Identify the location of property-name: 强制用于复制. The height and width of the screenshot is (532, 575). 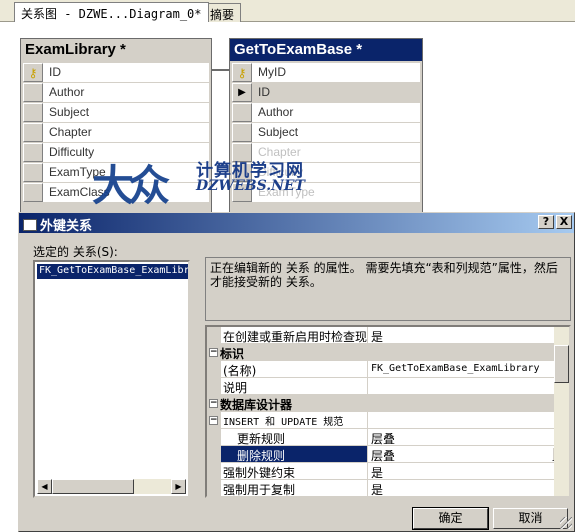
(294, 488).